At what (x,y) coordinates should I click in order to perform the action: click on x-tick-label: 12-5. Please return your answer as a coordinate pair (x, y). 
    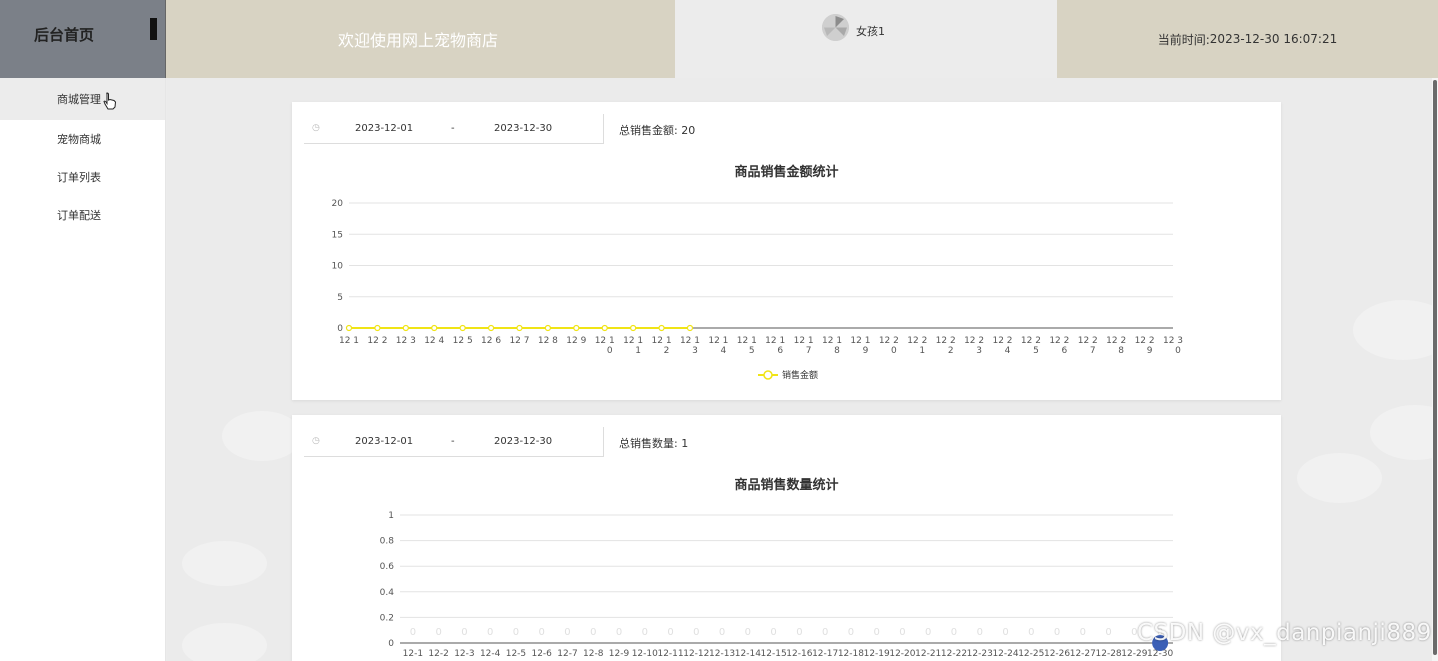
    Looking at the image, I should click on (516, 654).